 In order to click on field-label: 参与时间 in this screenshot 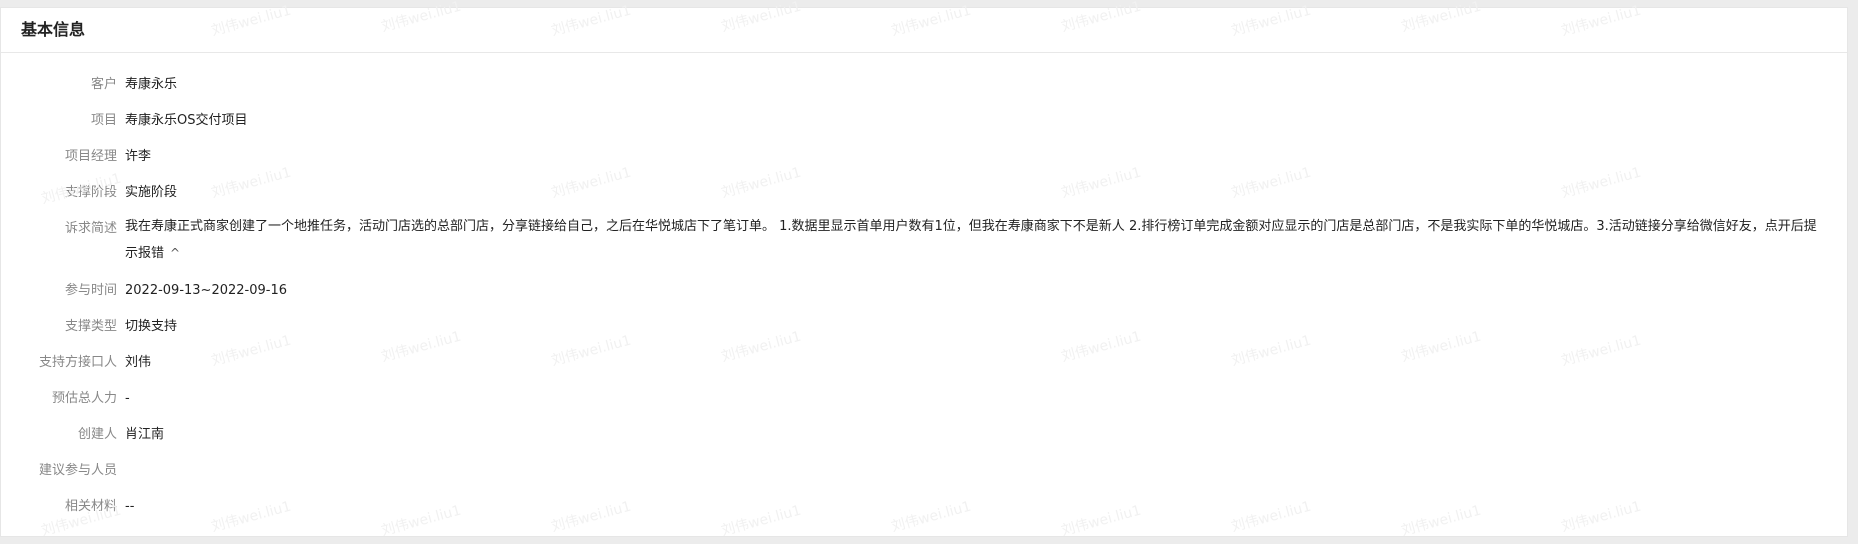, I will do `click(90, 290)`.